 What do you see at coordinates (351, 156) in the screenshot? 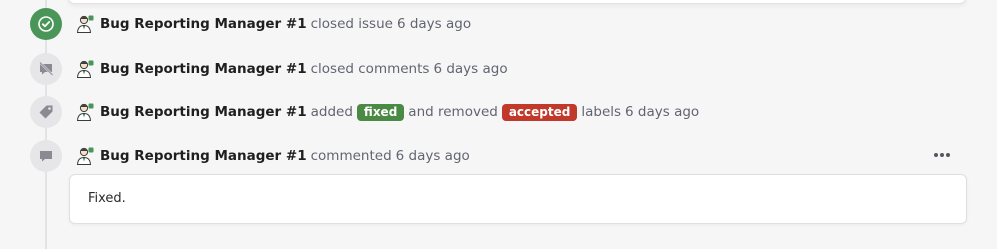
I see `event-action: commented` at bounding box center [351, 156].